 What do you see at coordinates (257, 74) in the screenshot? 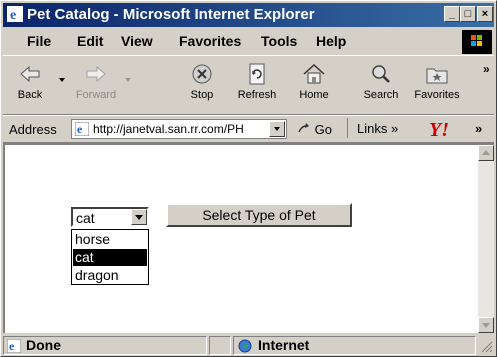
I see `refresh-icon` at bounding box center [257, 74].